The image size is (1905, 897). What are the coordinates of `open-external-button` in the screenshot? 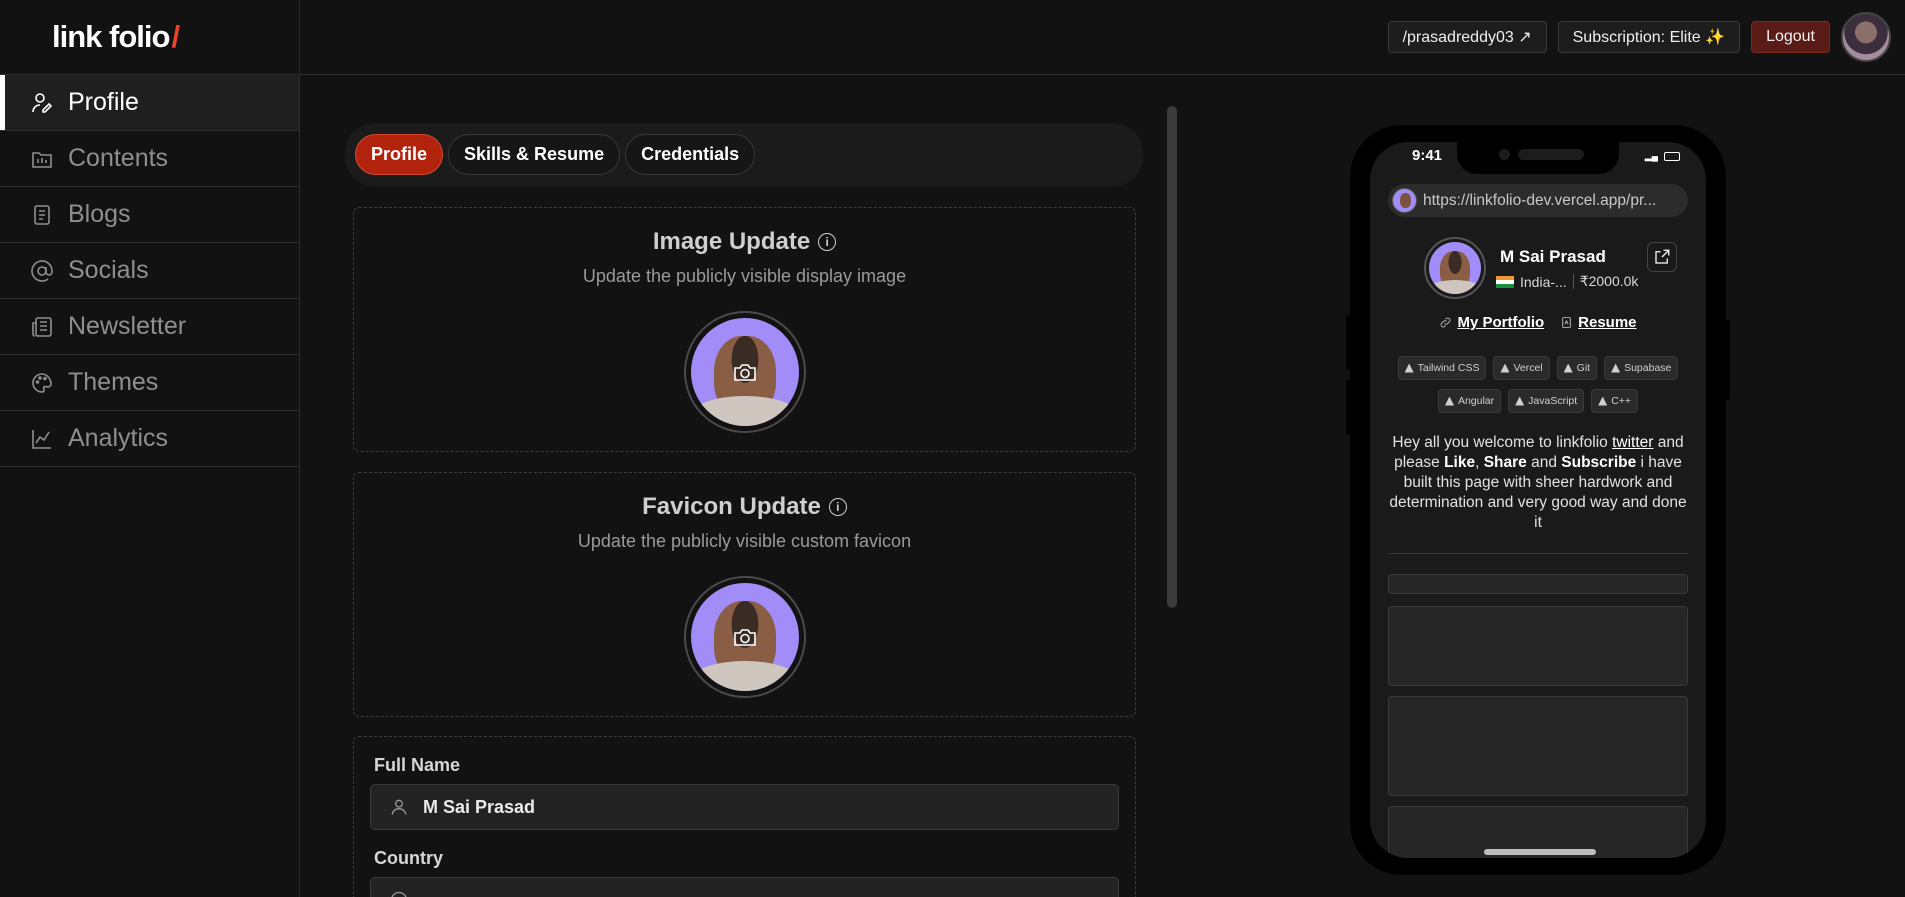 It's located at (1662, 257).